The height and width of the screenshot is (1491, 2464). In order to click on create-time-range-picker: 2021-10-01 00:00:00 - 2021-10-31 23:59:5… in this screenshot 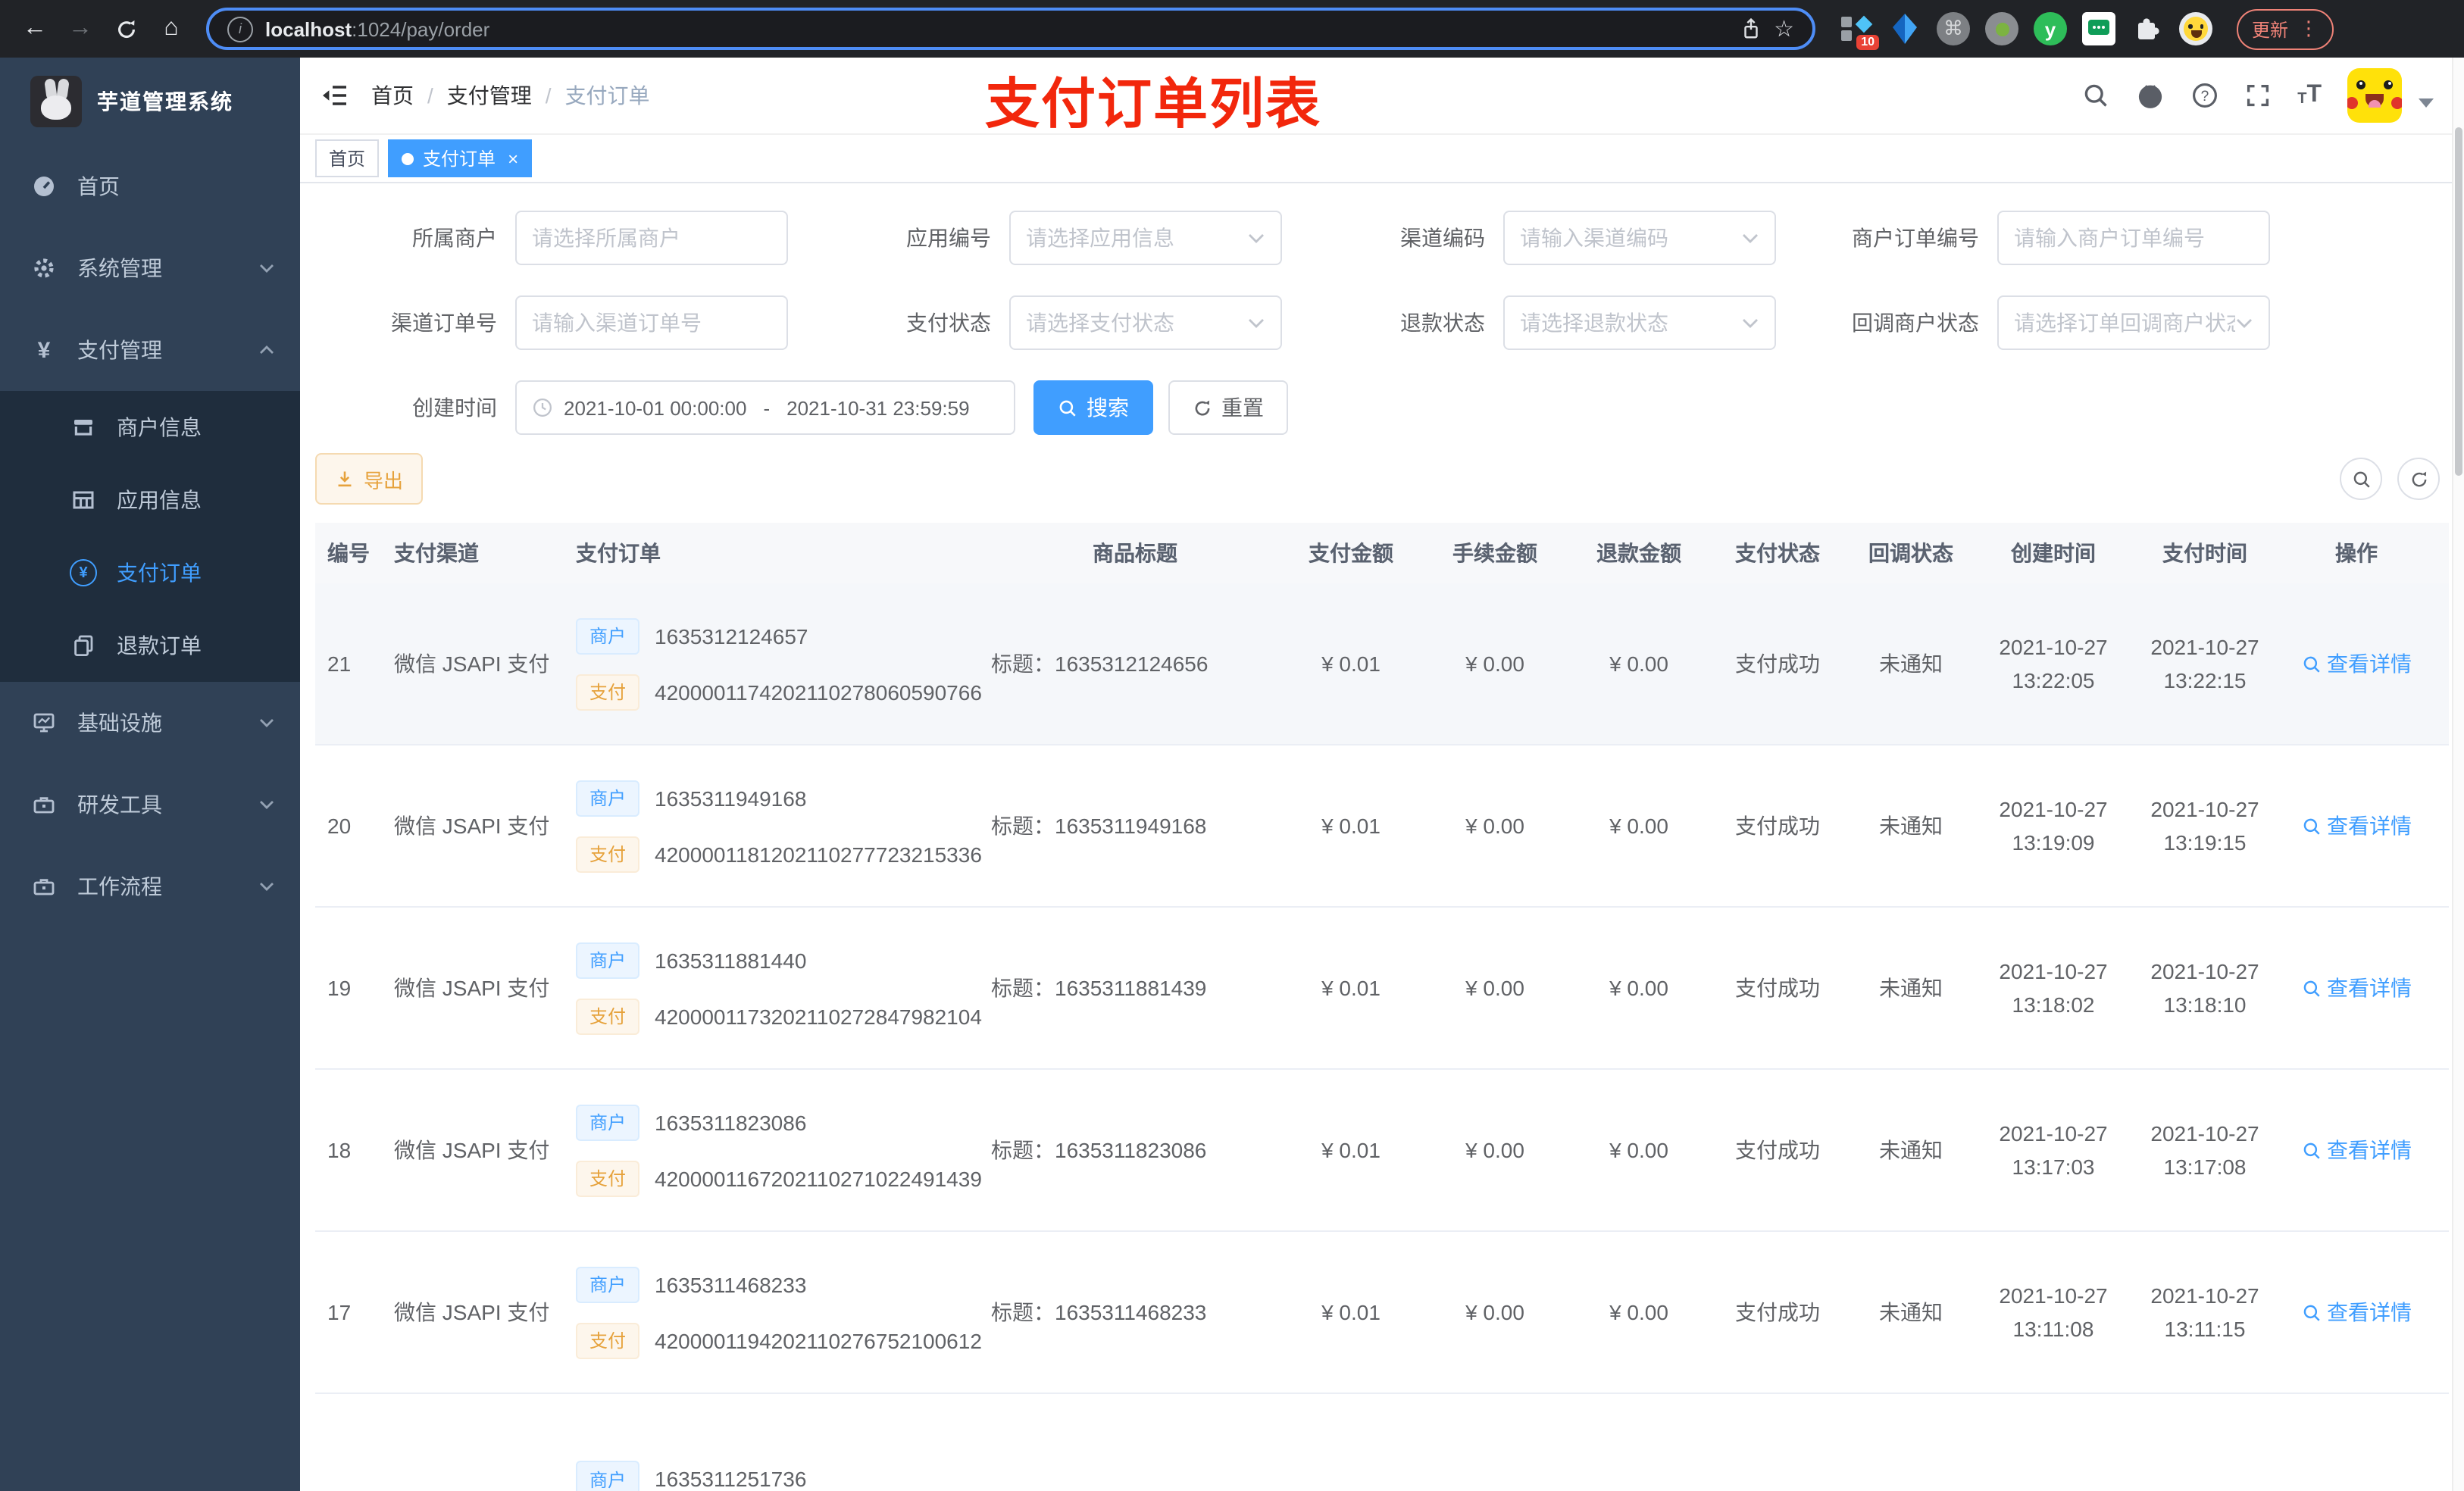, I will do `click(765, 407)`.